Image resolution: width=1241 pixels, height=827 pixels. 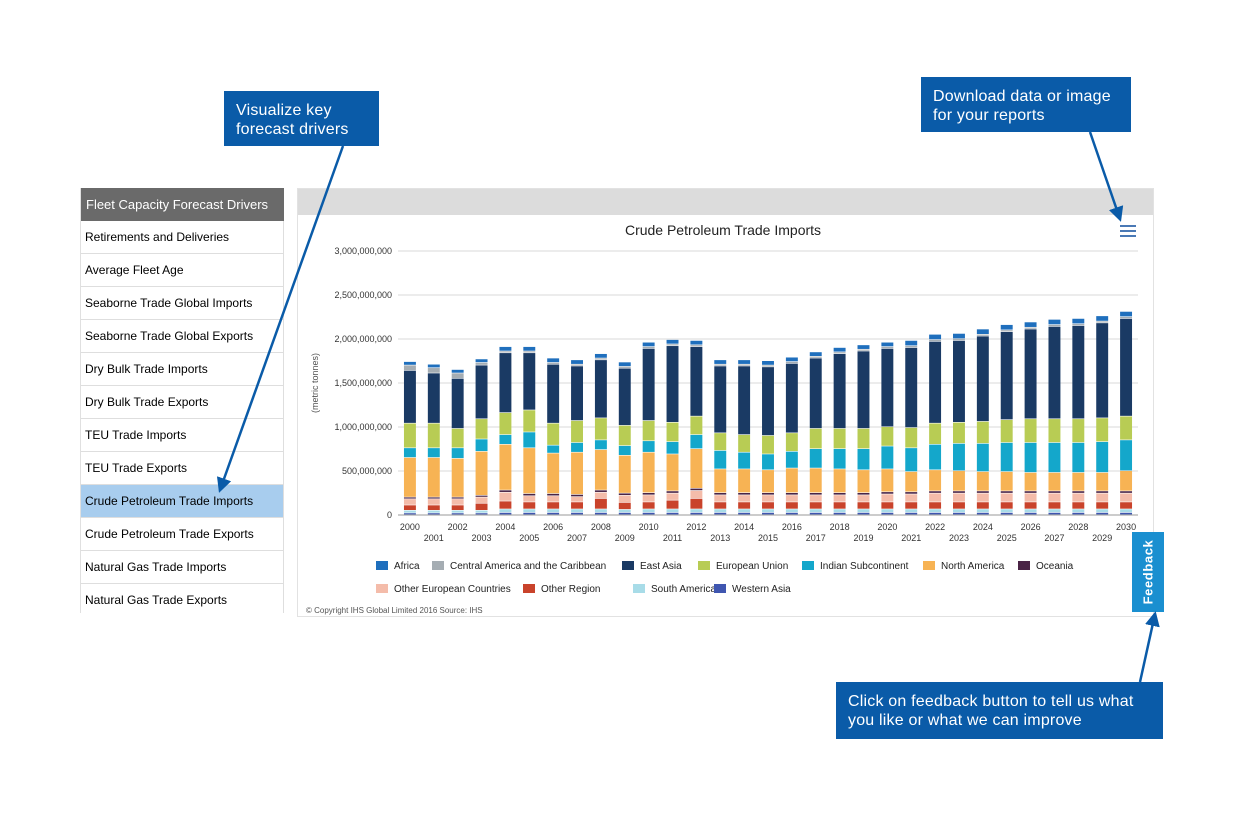 What do you see at coordinates (182, 204) in the screenshot?
I see `sidebar-header: Fleet Capacity Forecast Drivers` at bounding box center [182, 204].